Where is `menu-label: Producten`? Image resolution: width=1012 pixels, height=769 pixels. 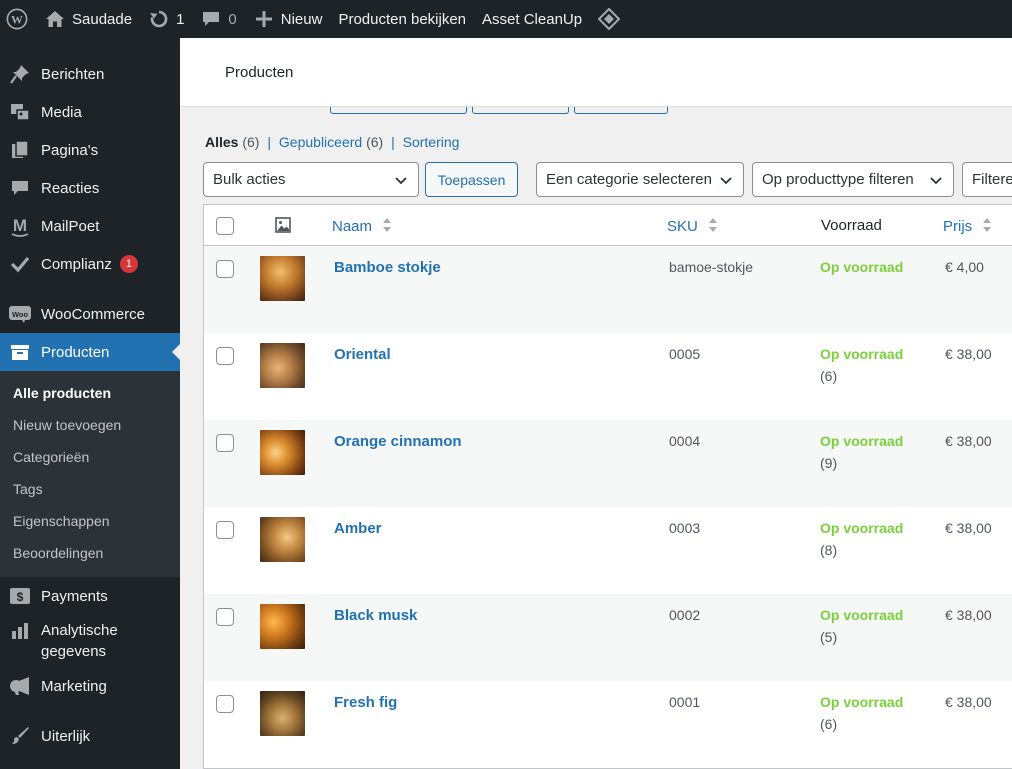
menu-label: Producten is located at coordinates (75, 352).